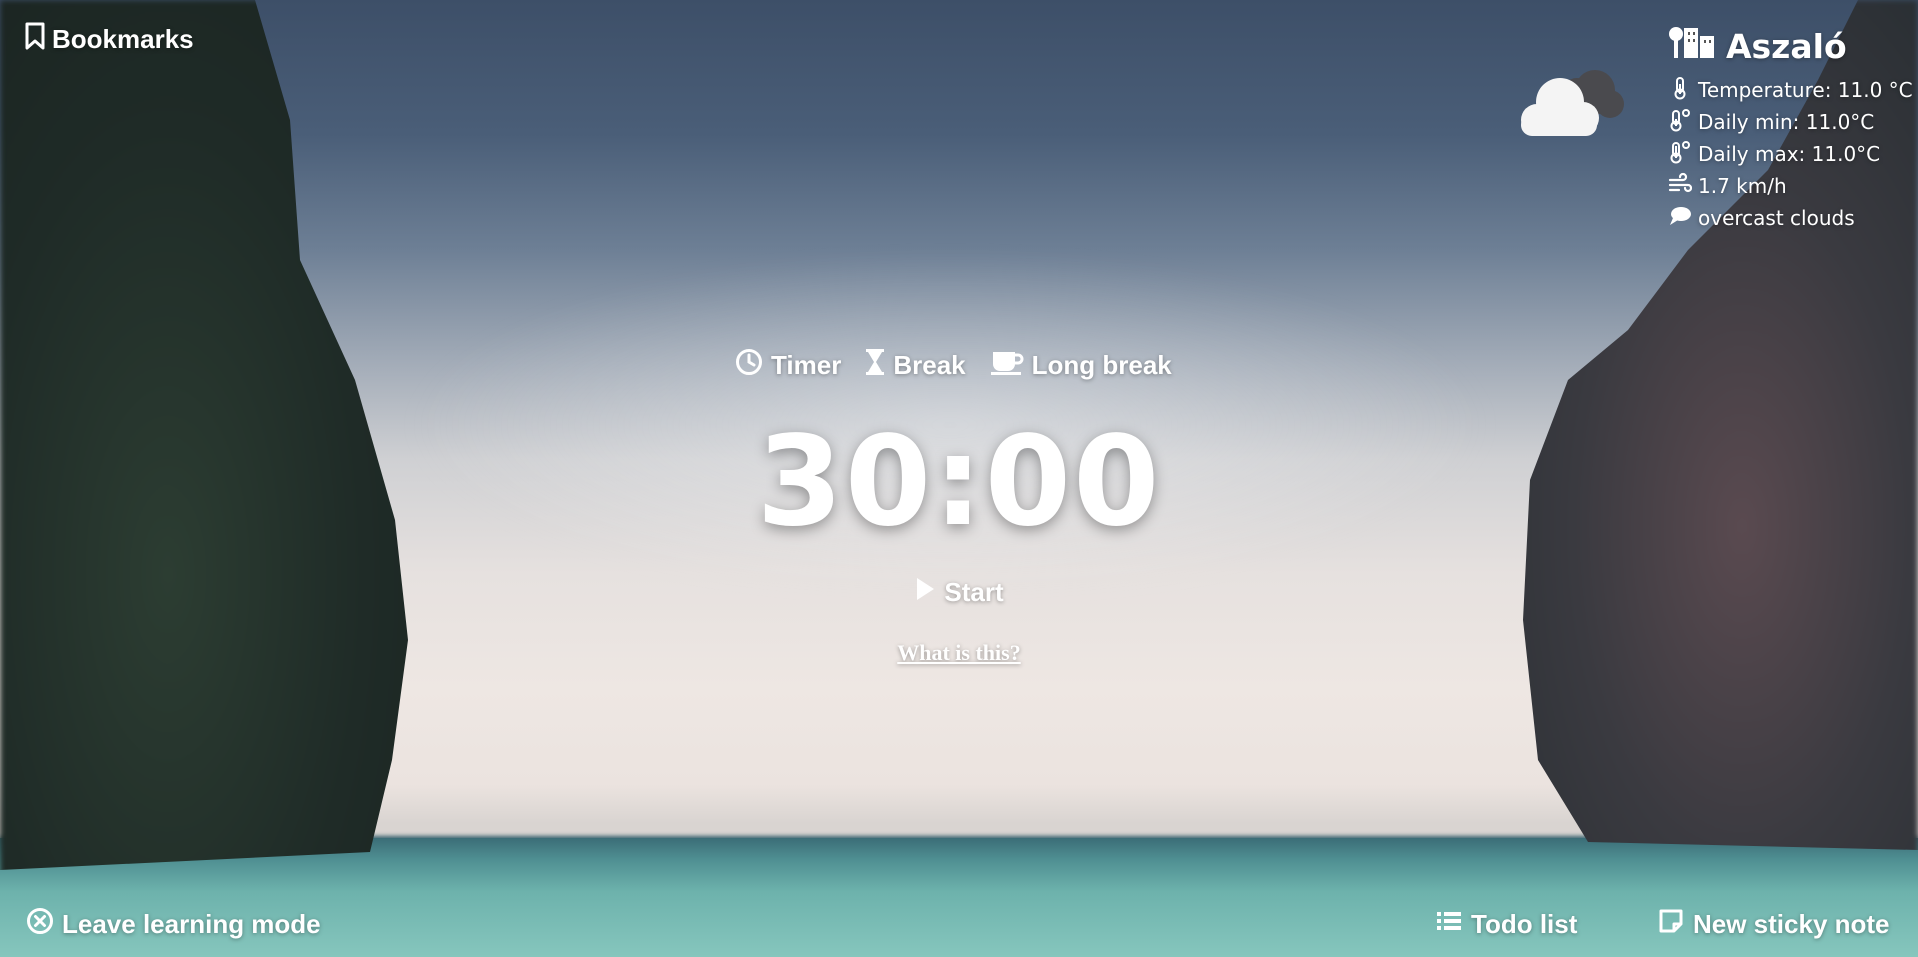 The image size is (1918, 957). What do you see at coordinates (1671, 924) in the screenshot?
I see `sticky-note-icon` at bounding box center [1671, 924].